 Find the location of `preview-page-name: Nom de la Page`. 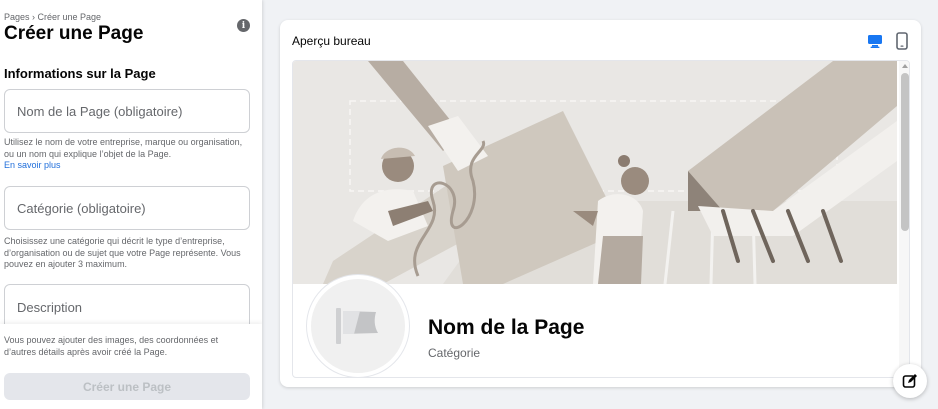

preview-page-name: Nom de la Page is located at coordinates (506, 327).